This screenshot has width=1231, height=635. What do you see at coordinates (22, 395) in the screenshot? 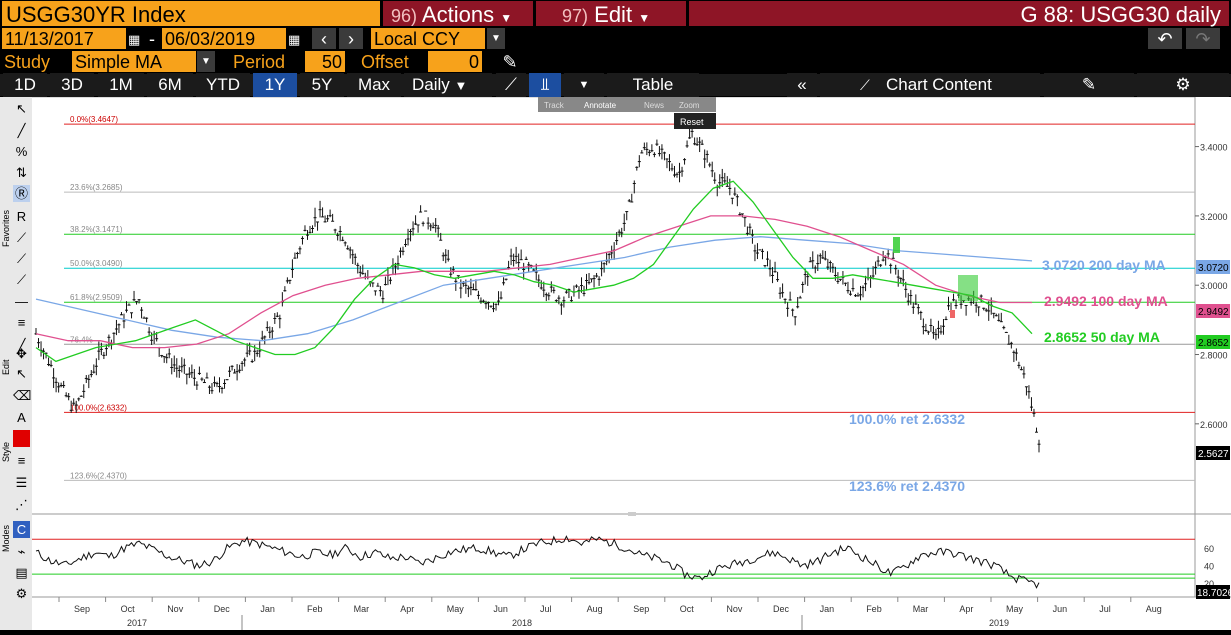
I see `eraser-icon: ⌫` at bounding box center [22, 395].